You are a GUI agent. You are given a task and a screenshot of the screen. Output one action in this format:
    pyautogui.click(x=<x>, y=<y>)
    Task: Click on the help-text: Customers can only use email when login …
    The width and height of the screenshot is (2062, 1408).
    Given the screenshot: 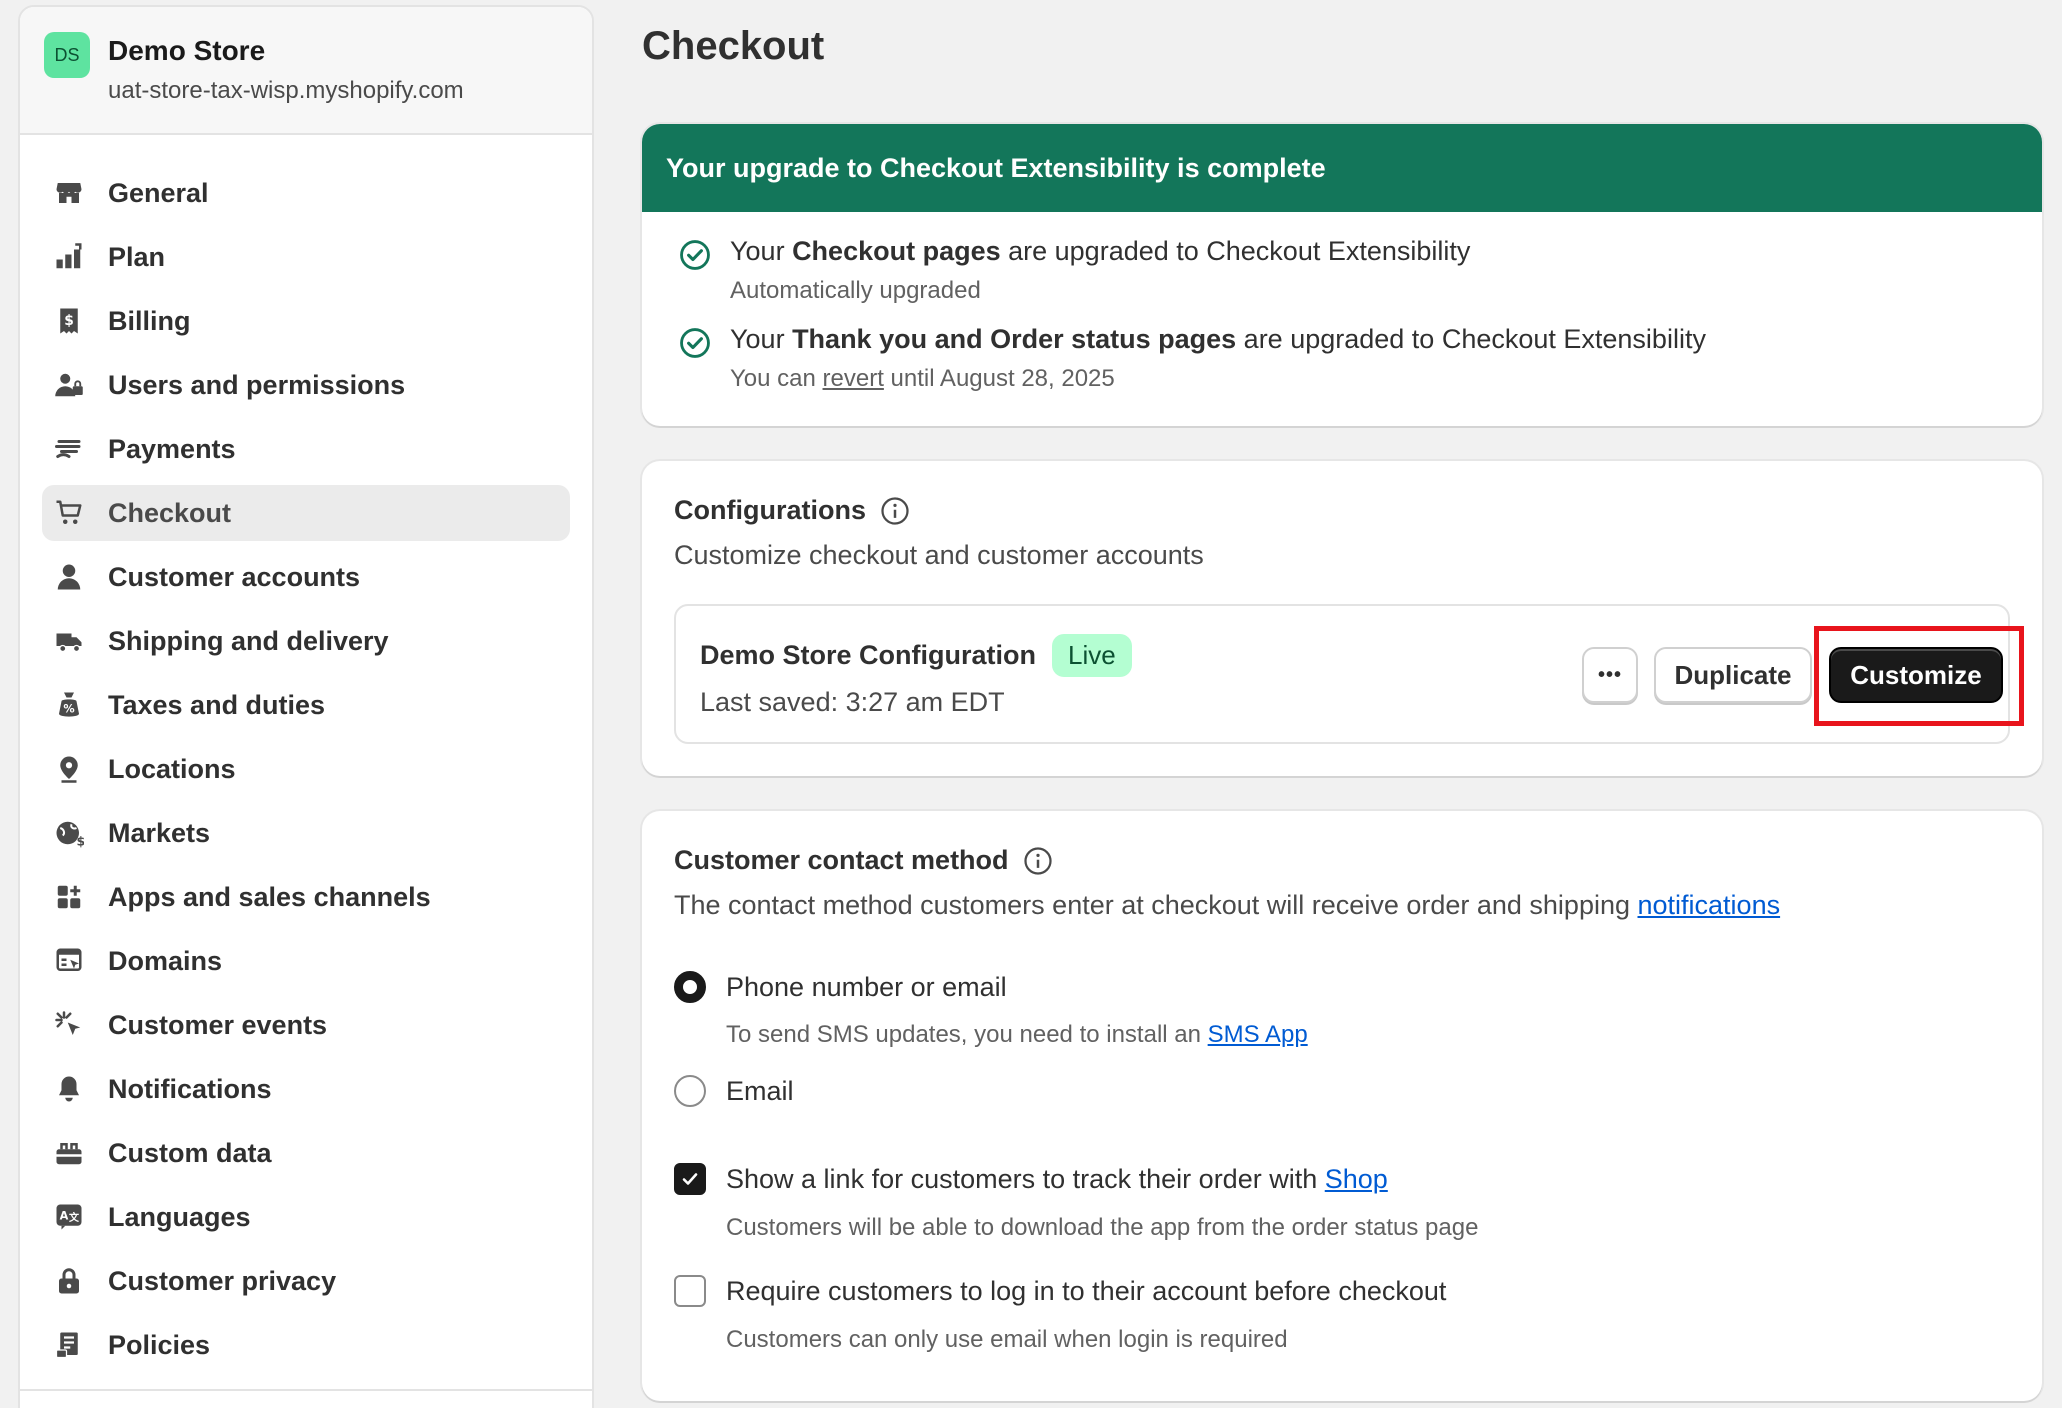 What is the action you would take?
    pyautogui.click(x=1007, y=1339)
    